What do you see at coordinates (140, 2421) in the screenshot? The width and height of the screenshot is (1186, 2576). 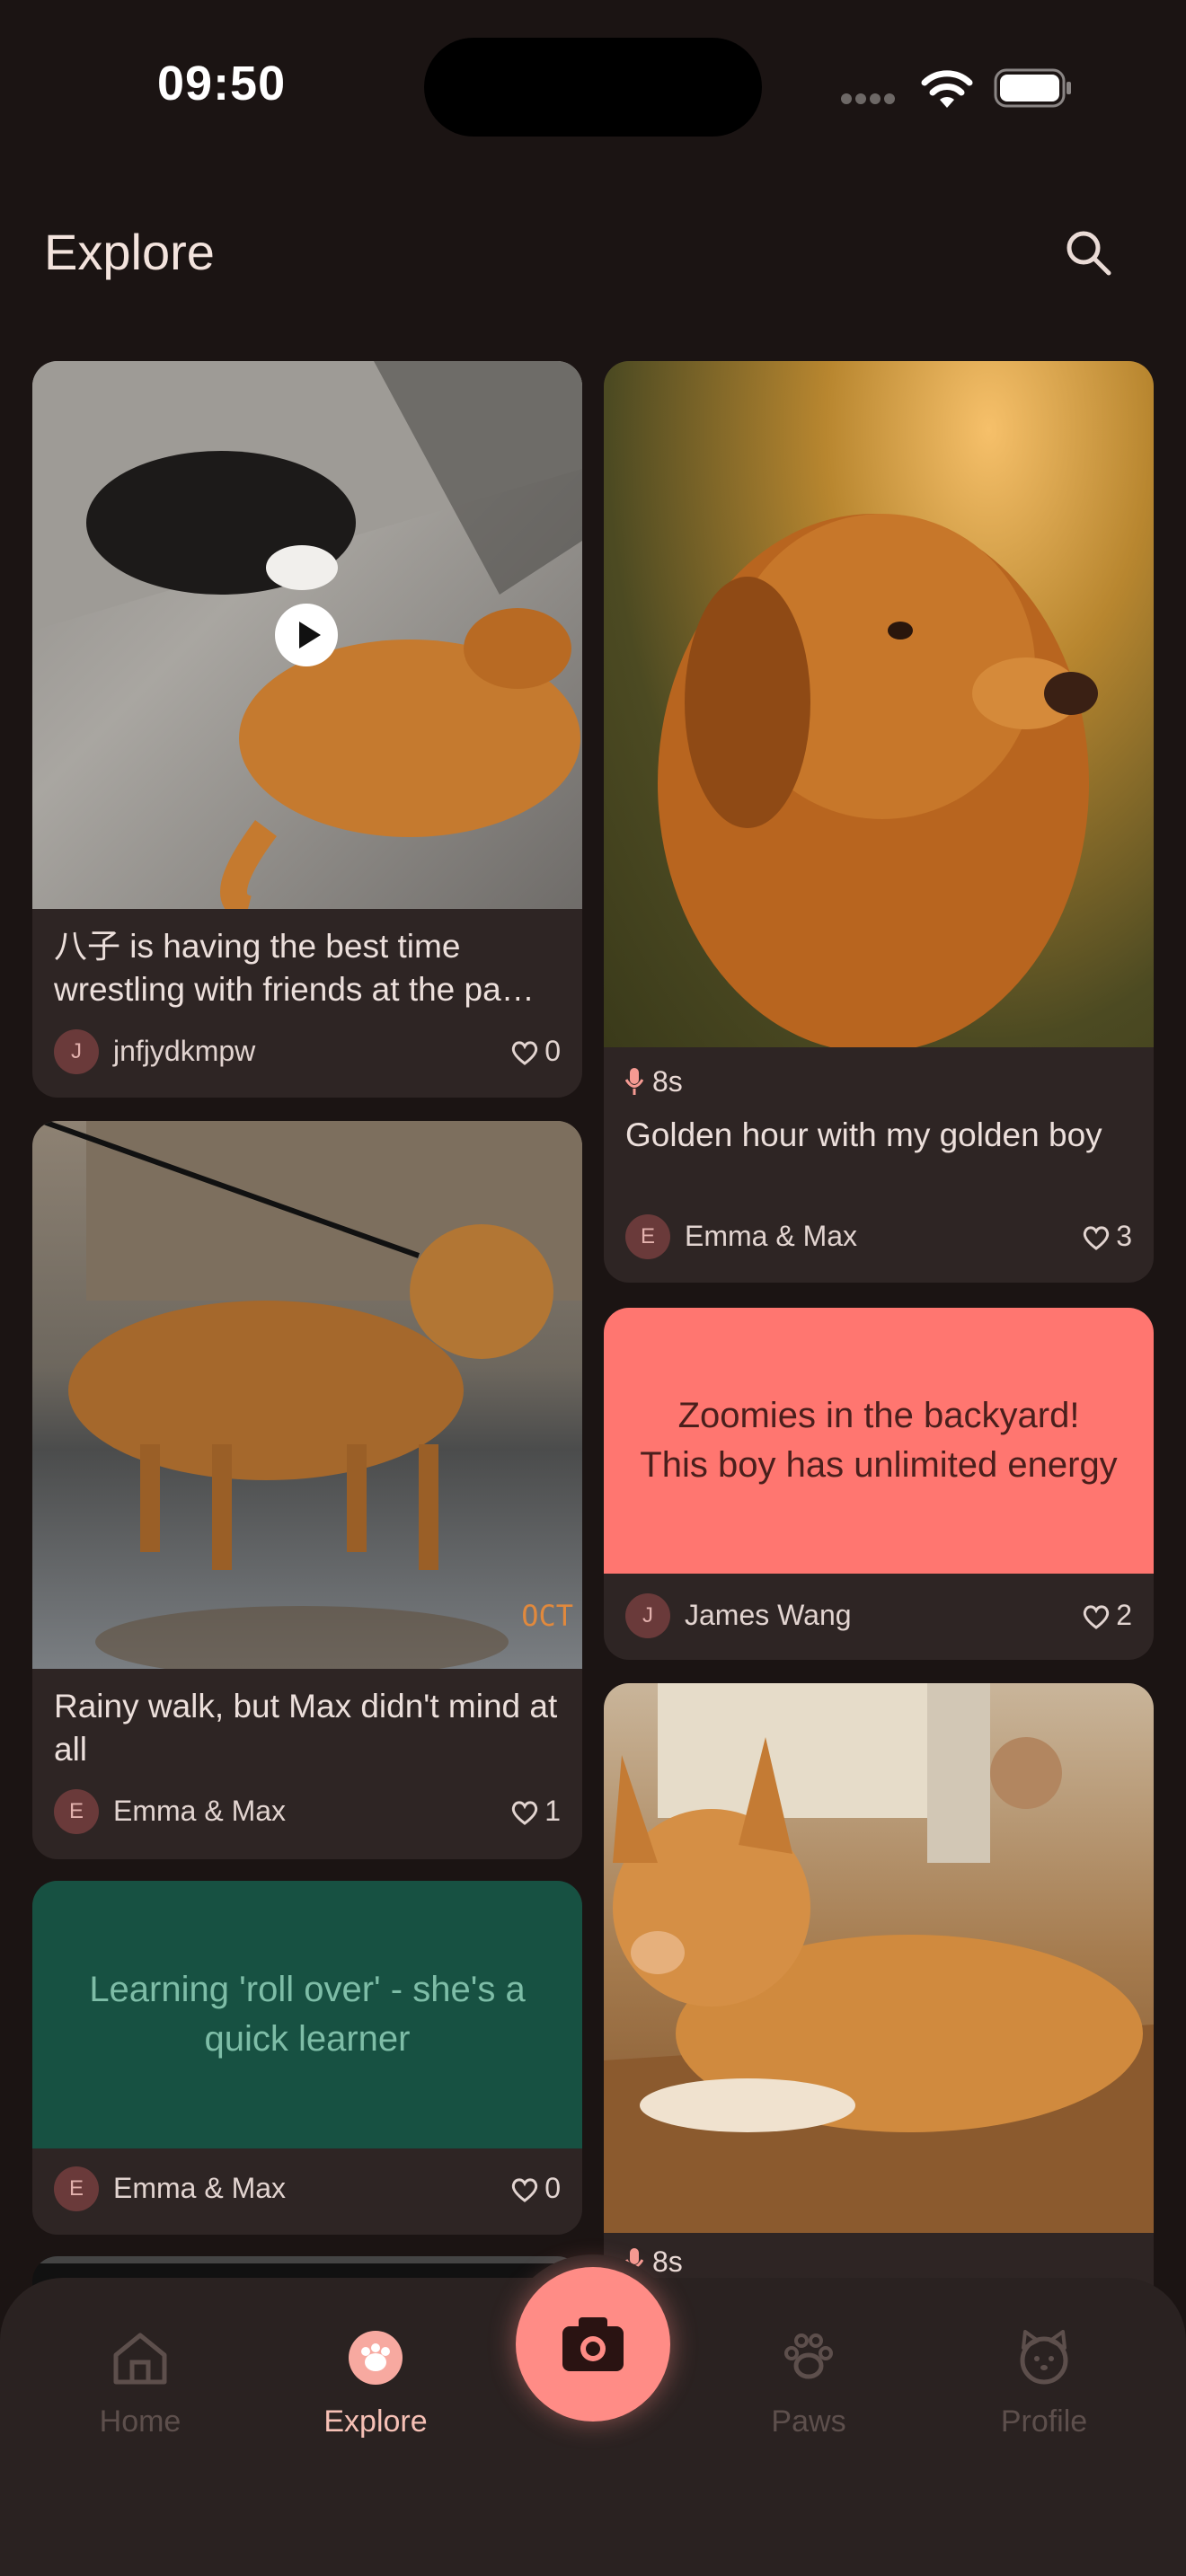 I see `nav-label: Home` at bounding box center [140, 2421].